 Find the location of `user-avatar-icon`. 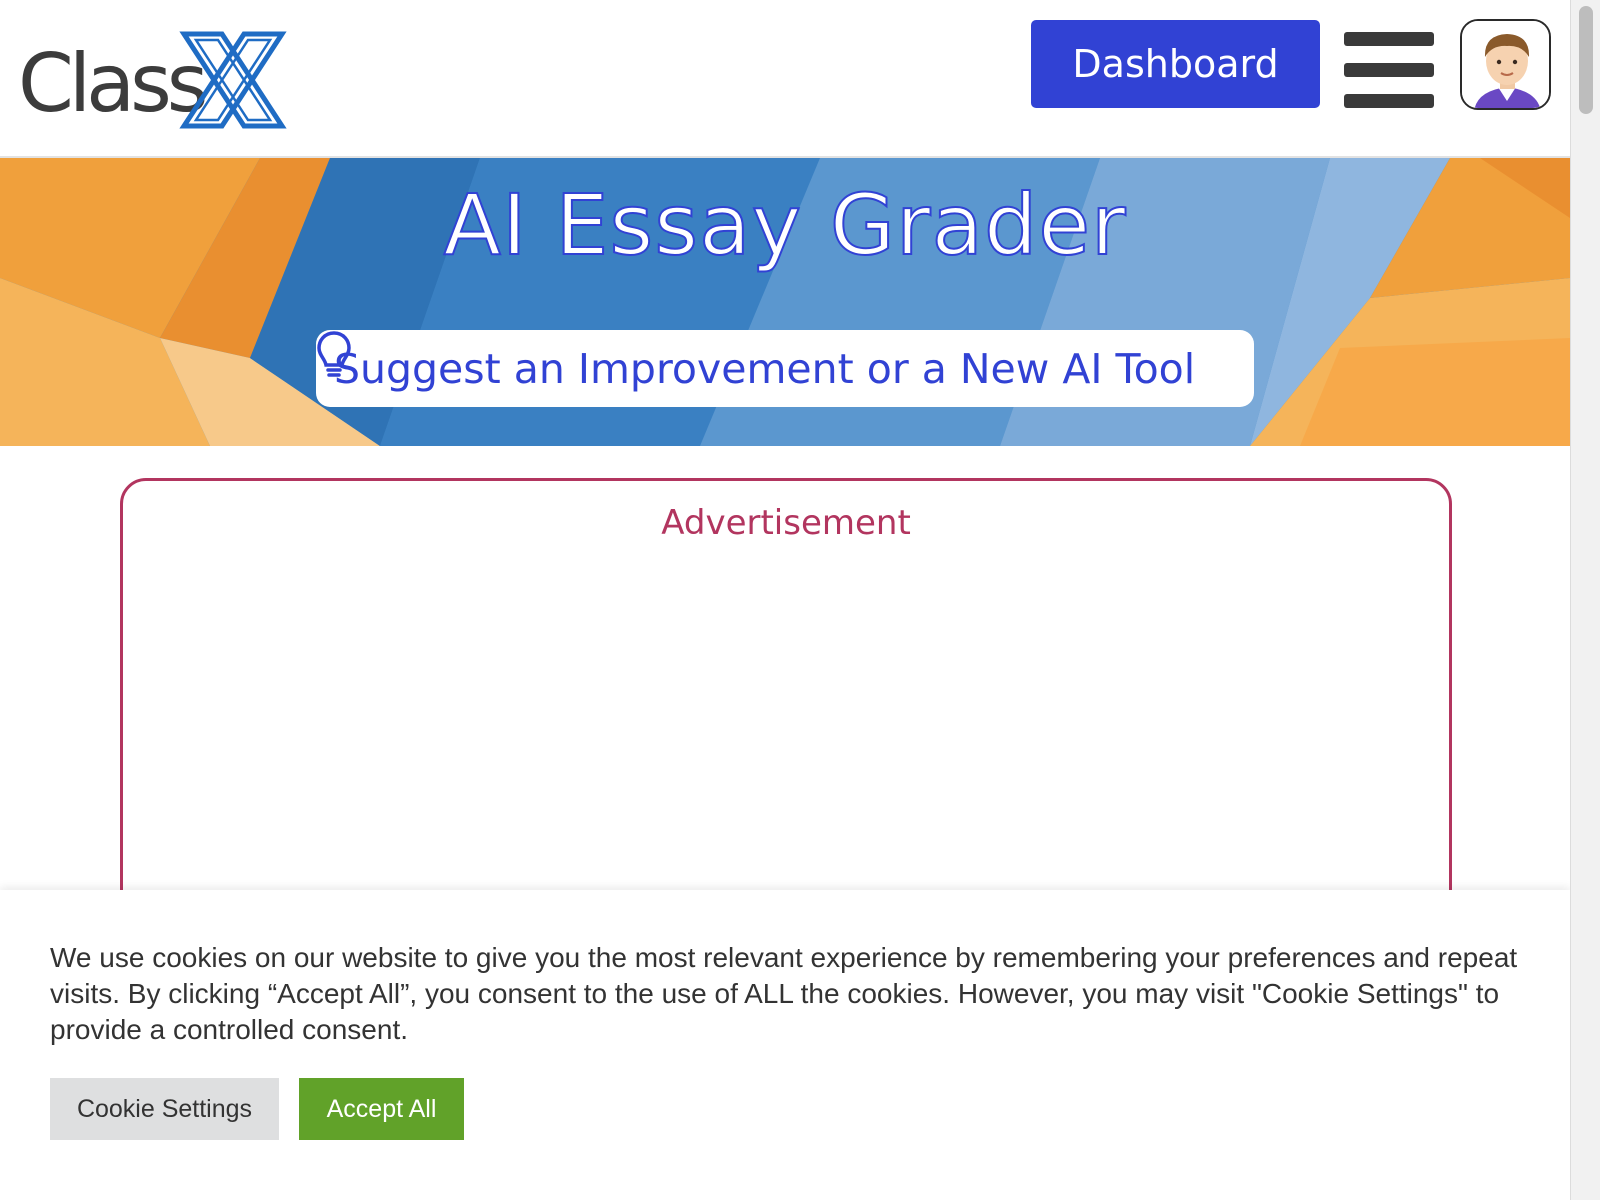

user-avatar-icon is located at coordinates (1505, 64).